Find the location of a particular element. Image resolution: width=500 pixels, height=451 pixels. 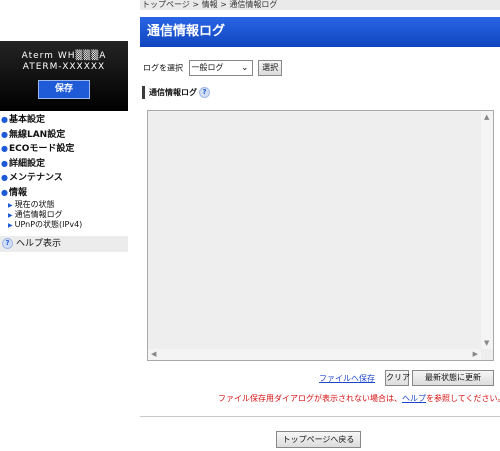

sidebar-item-label: 無線LAN設定 is located at coordinates (37, 134).